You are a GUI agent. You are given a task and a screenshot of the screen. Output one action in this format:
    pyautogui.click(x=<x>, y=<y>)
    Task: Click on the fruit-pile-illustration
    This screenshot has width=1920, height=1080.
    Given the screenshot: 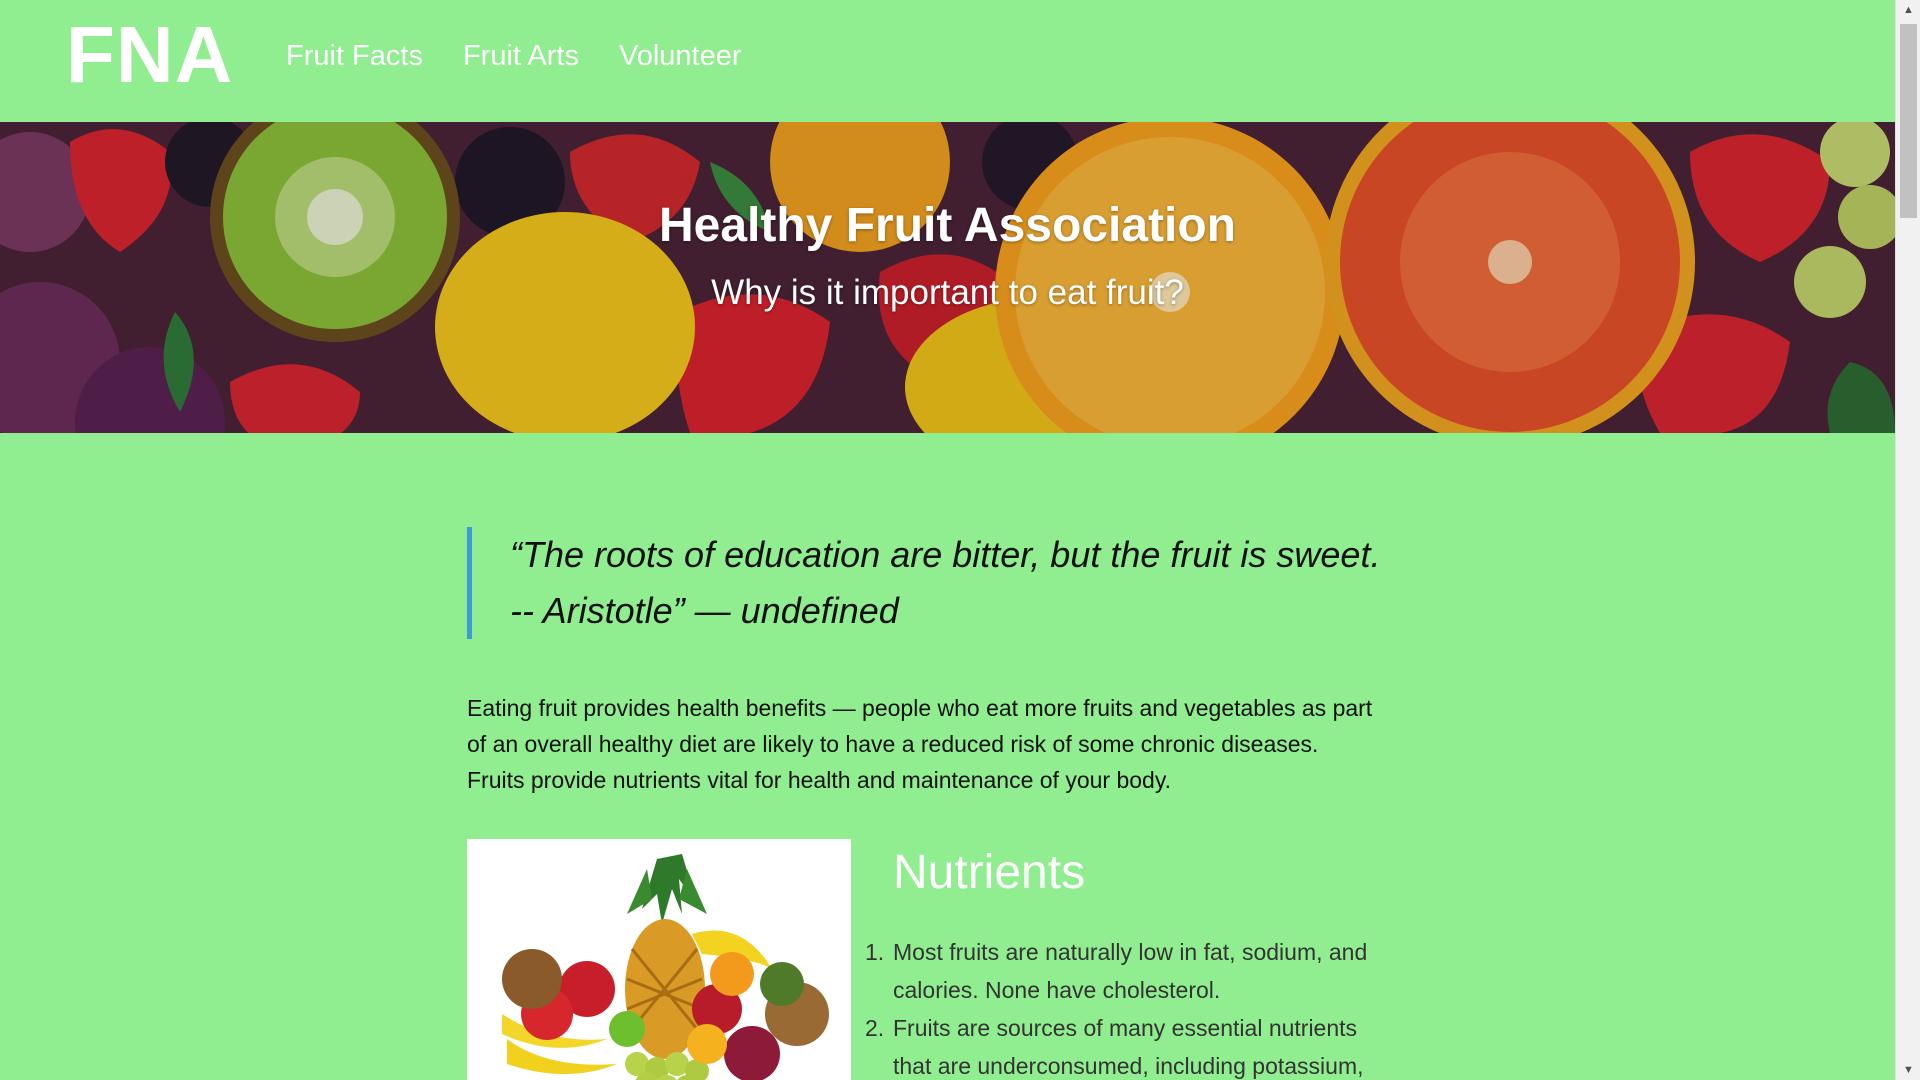 What is the action you would take?
    pyautogui.click(x=659, y=959)
    